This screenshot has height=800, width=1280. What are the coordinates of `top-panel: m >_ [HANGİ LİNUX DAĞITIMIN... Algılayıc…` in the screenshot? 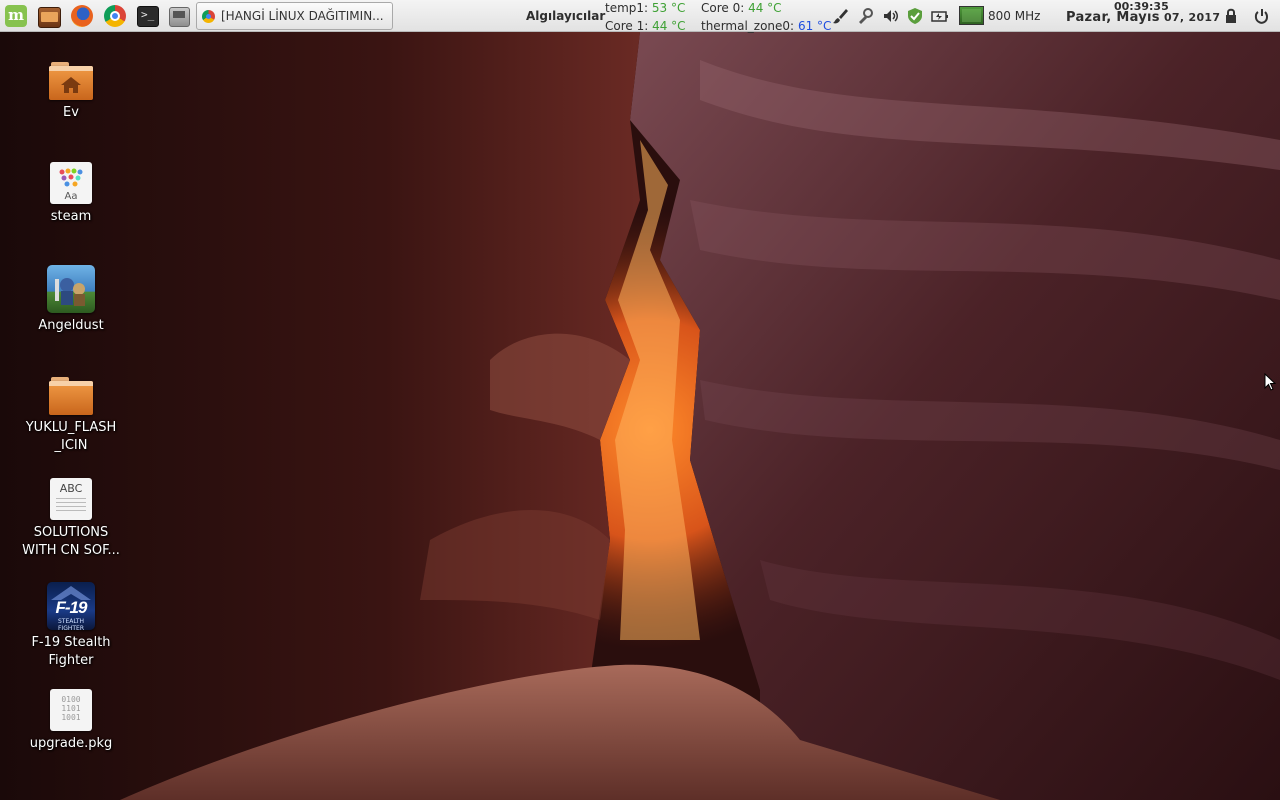 It's located at (640, 16).